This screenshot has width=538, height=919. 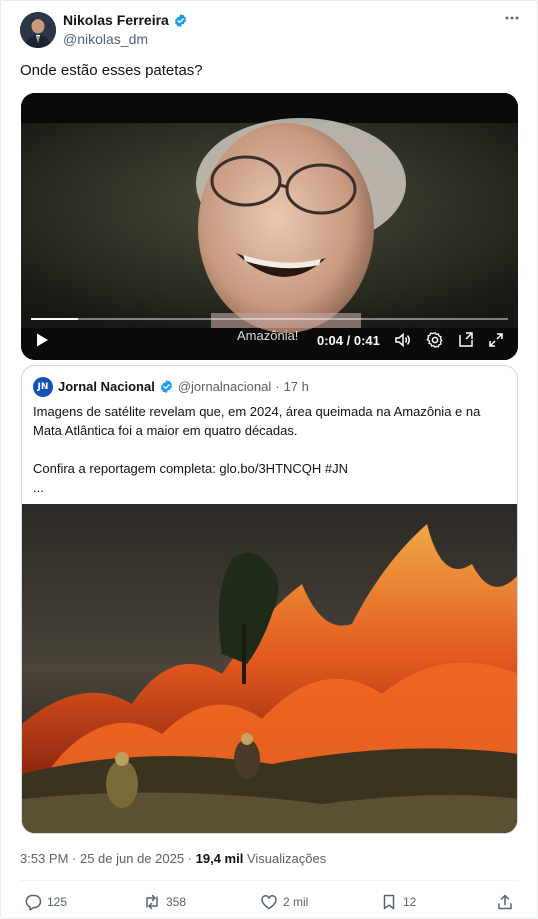 I want to click on quoted-author-handle: @jornalnacional, so click(x=224, y=386).